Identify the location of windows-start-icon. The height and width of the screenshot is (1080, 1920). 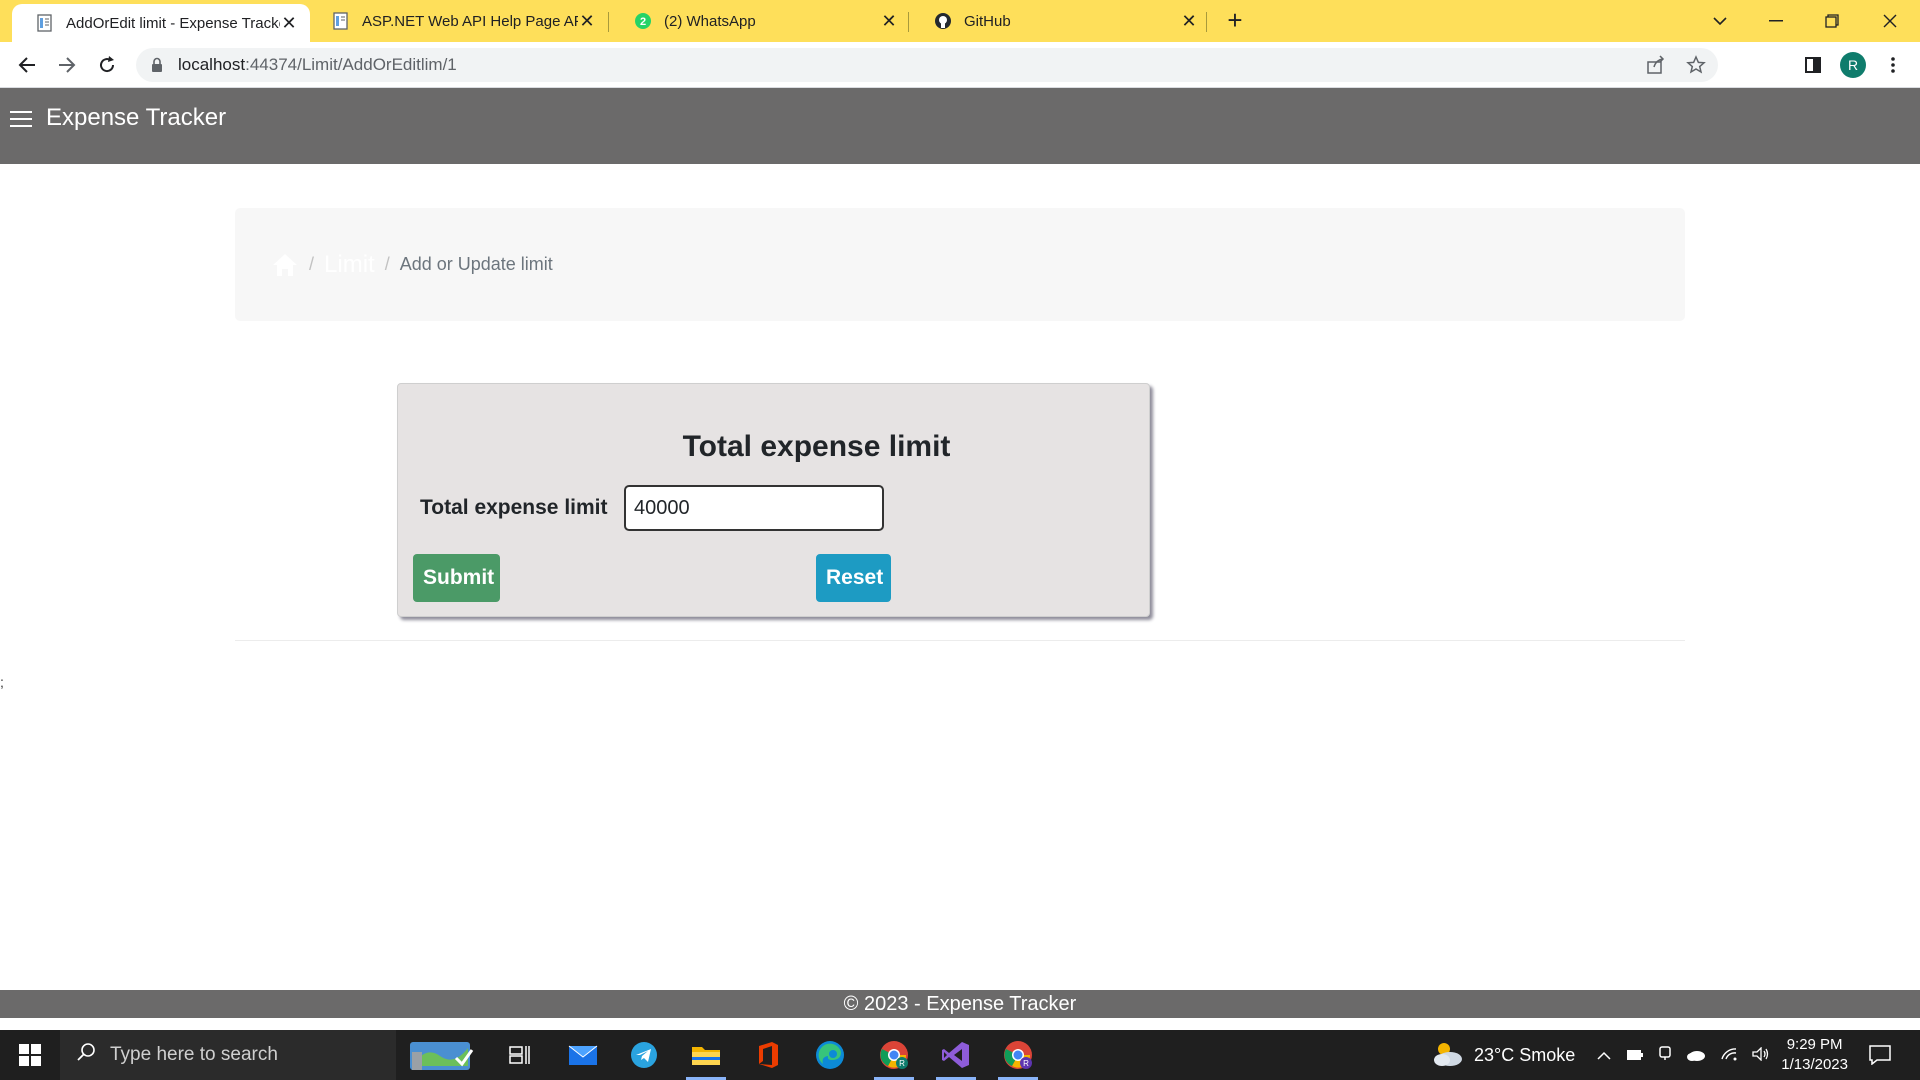
(30, 1055).